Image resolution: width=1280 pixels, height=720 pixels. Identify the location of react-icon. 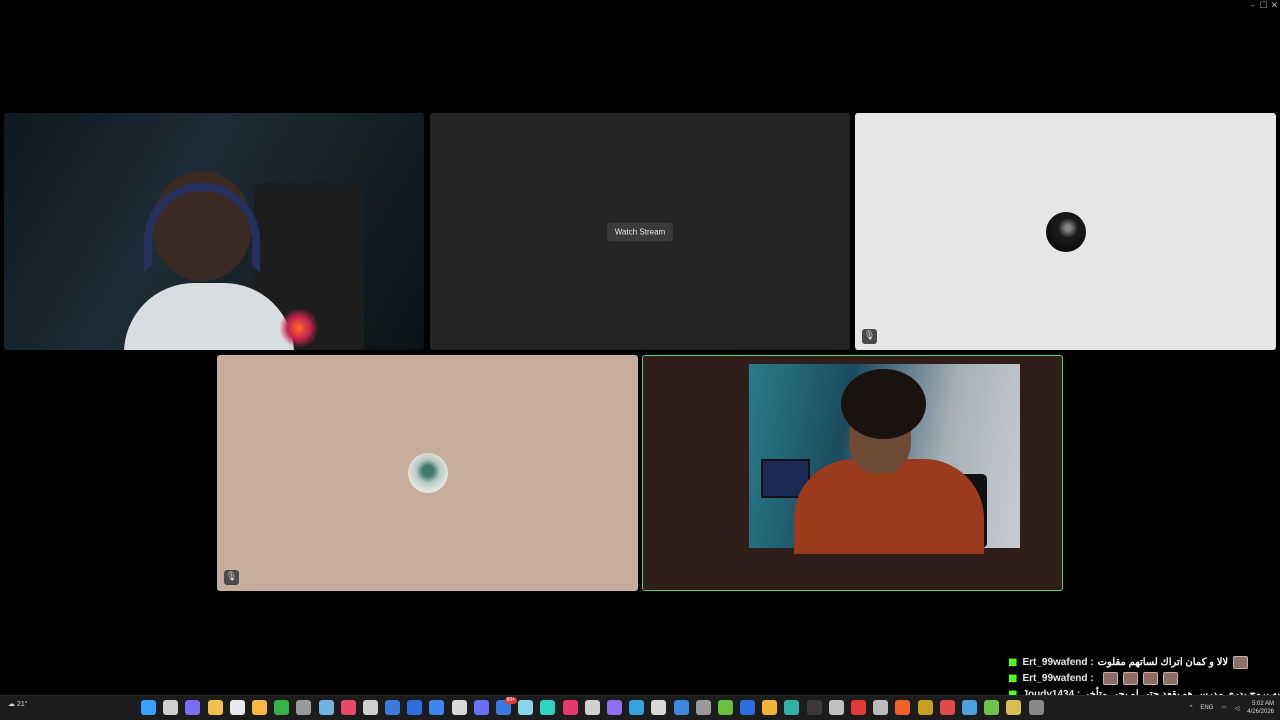
(526, 707).